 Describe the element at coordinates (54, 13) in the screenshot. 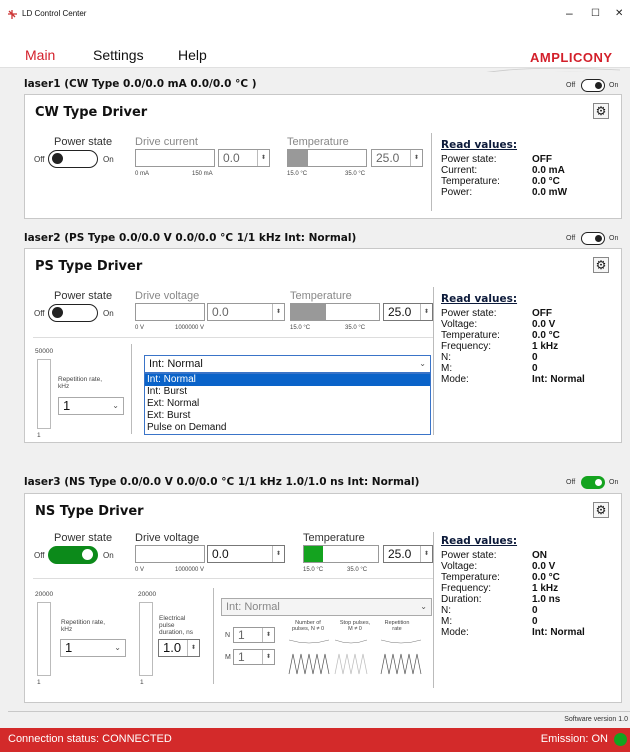

I see `window-title: LD Control Center` at that location.